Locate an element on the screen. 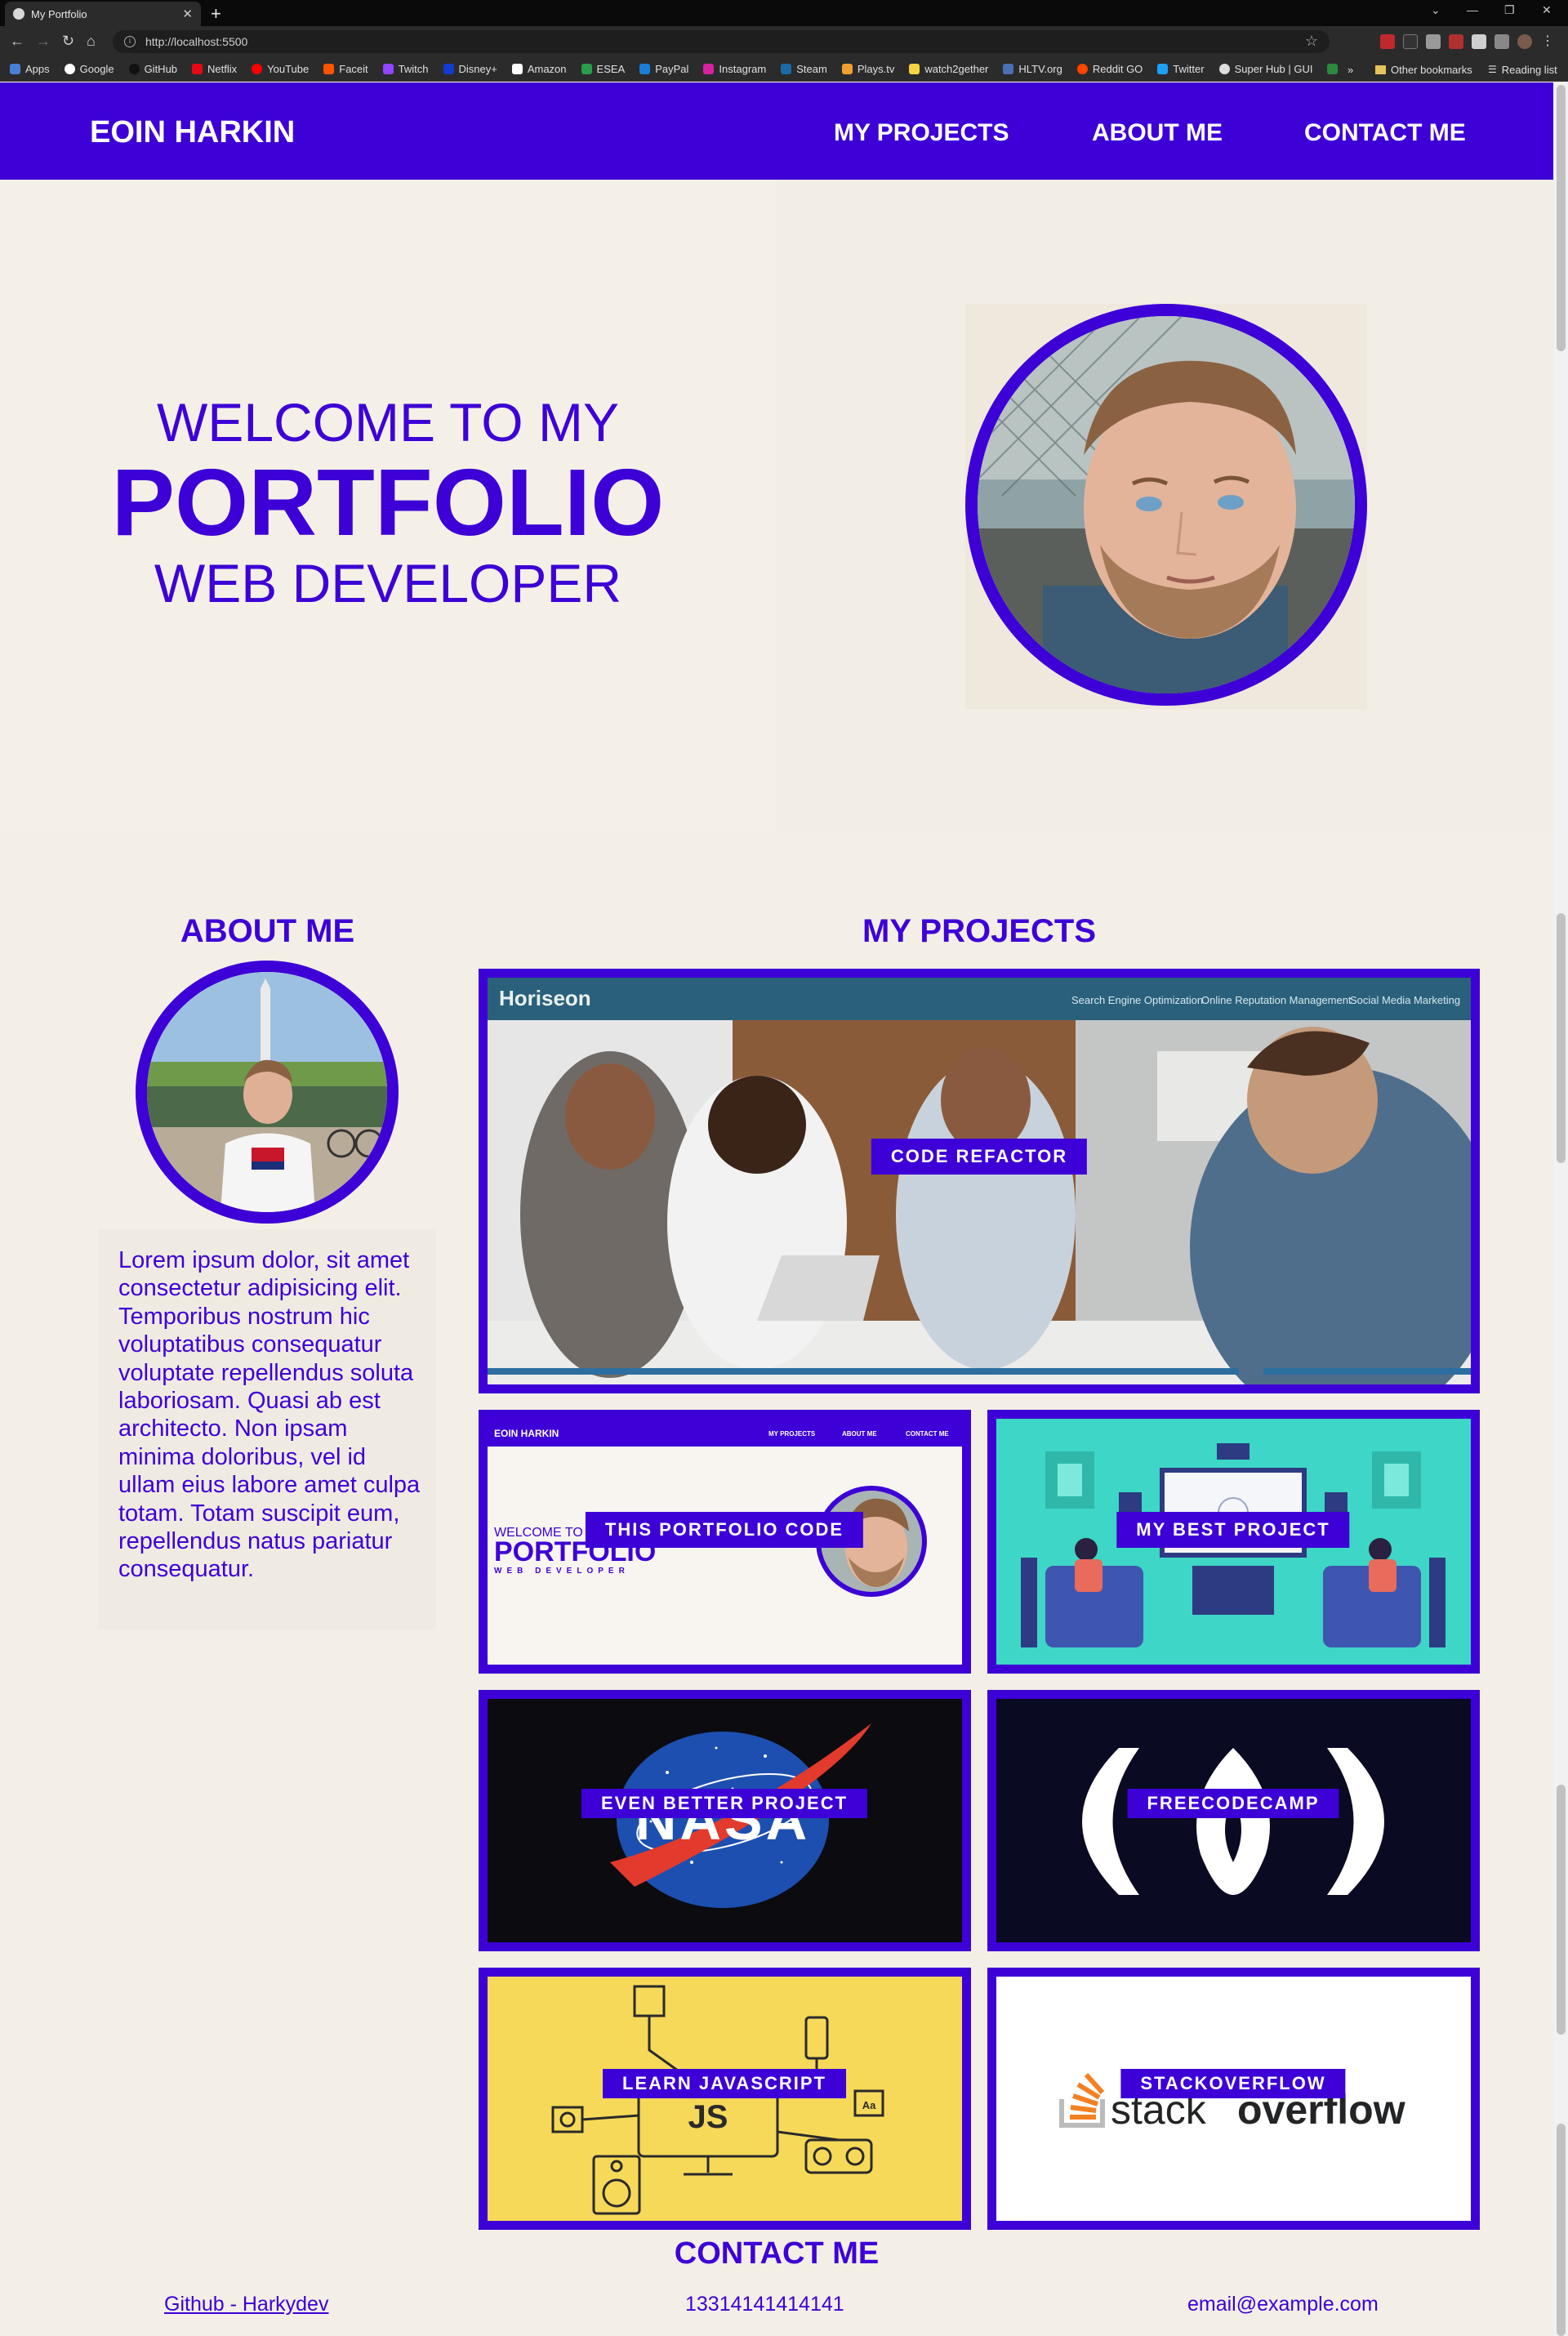 The image size is (1568, 2336). horiseon-nav-1: Search Engine Optimization is located at coordinates (1137, 1000).